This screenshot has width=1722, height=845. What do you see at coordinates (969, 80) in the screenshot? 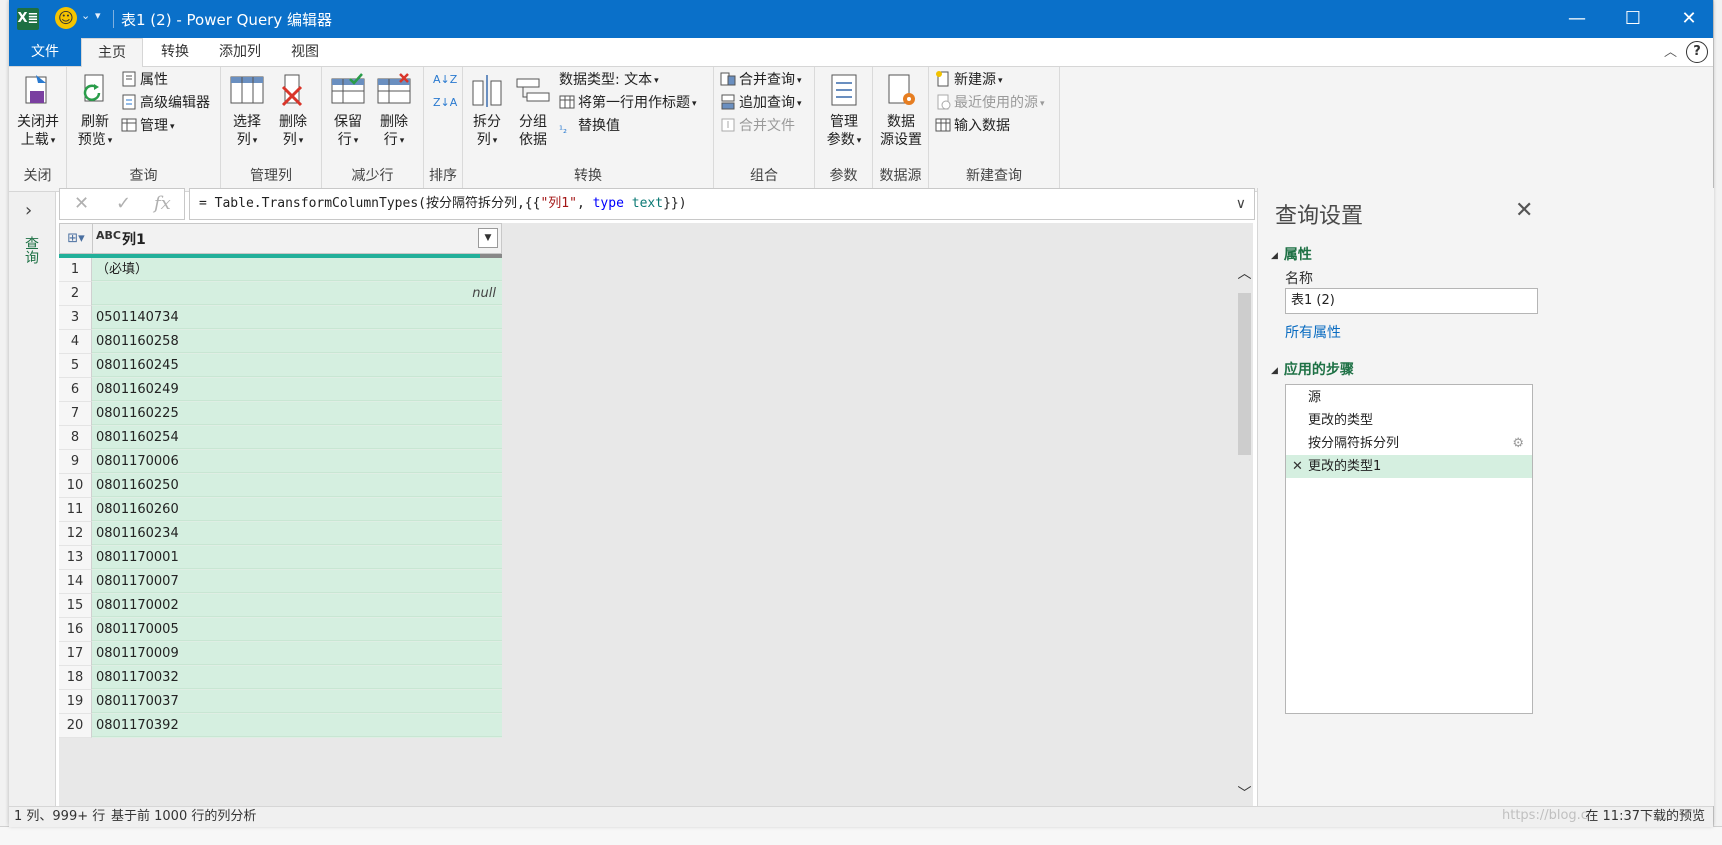
I see `new-source-button: 新建源 ▾` at bounding box center [969, 80].